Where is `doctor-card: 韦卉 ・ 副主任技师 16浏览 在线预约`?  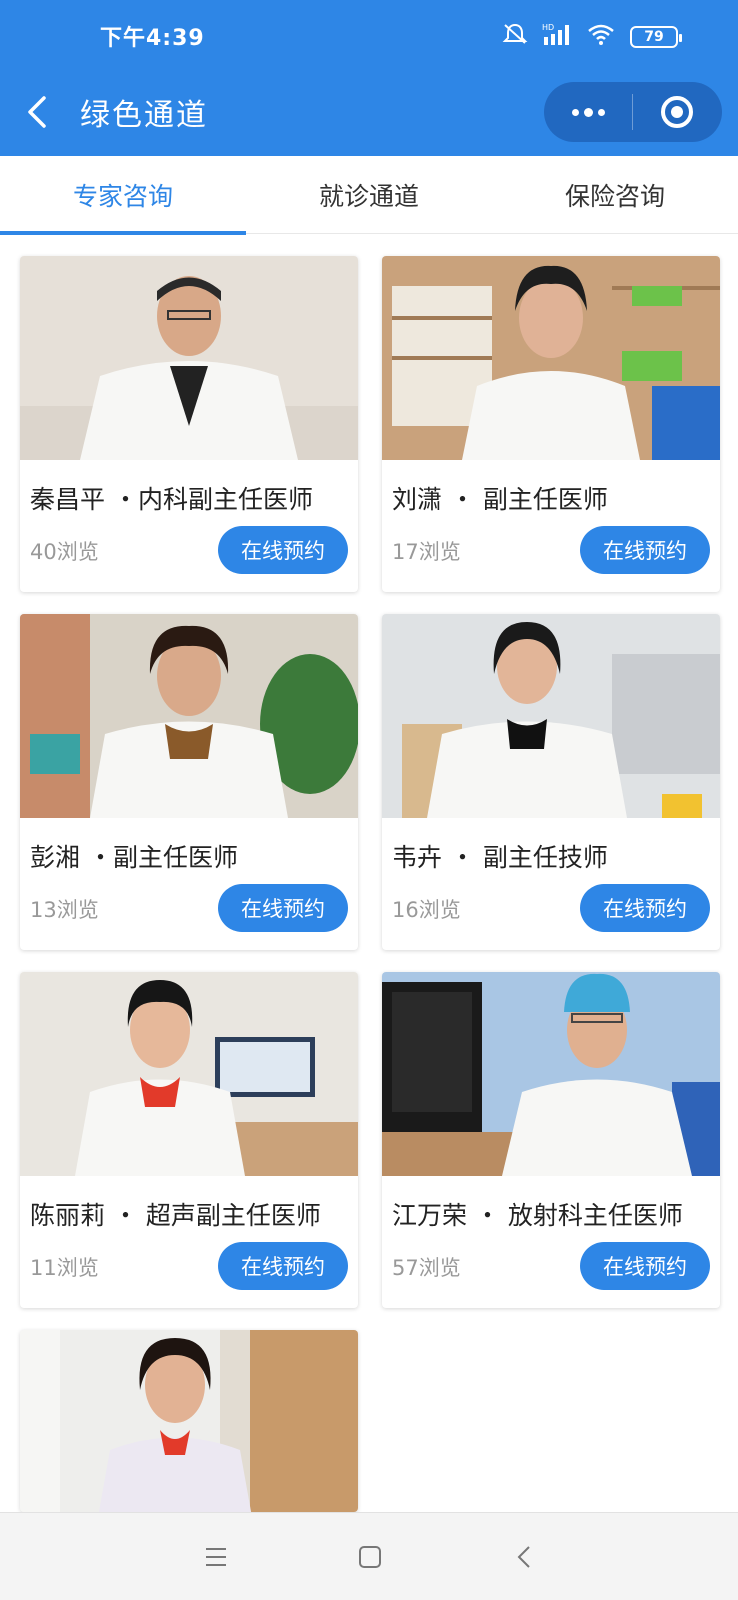 doctor-card: 韦卉 ・ 副主任技师 16浏览 在线预约 is located at coordinates (551, 782).